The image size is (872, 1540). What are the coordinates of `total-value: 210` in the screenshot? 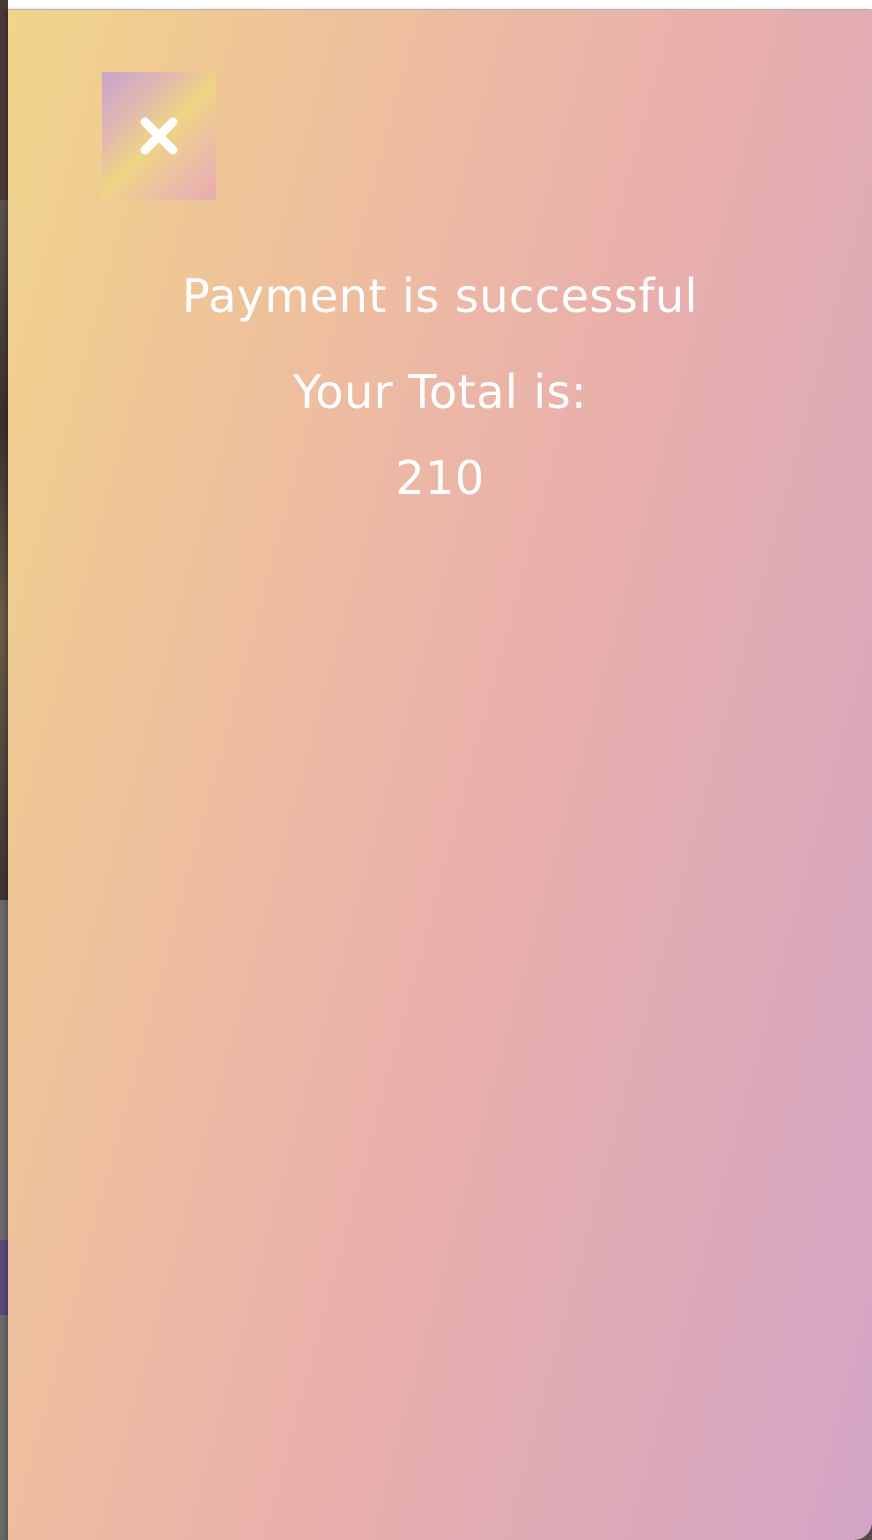 It's located at (440, 478).